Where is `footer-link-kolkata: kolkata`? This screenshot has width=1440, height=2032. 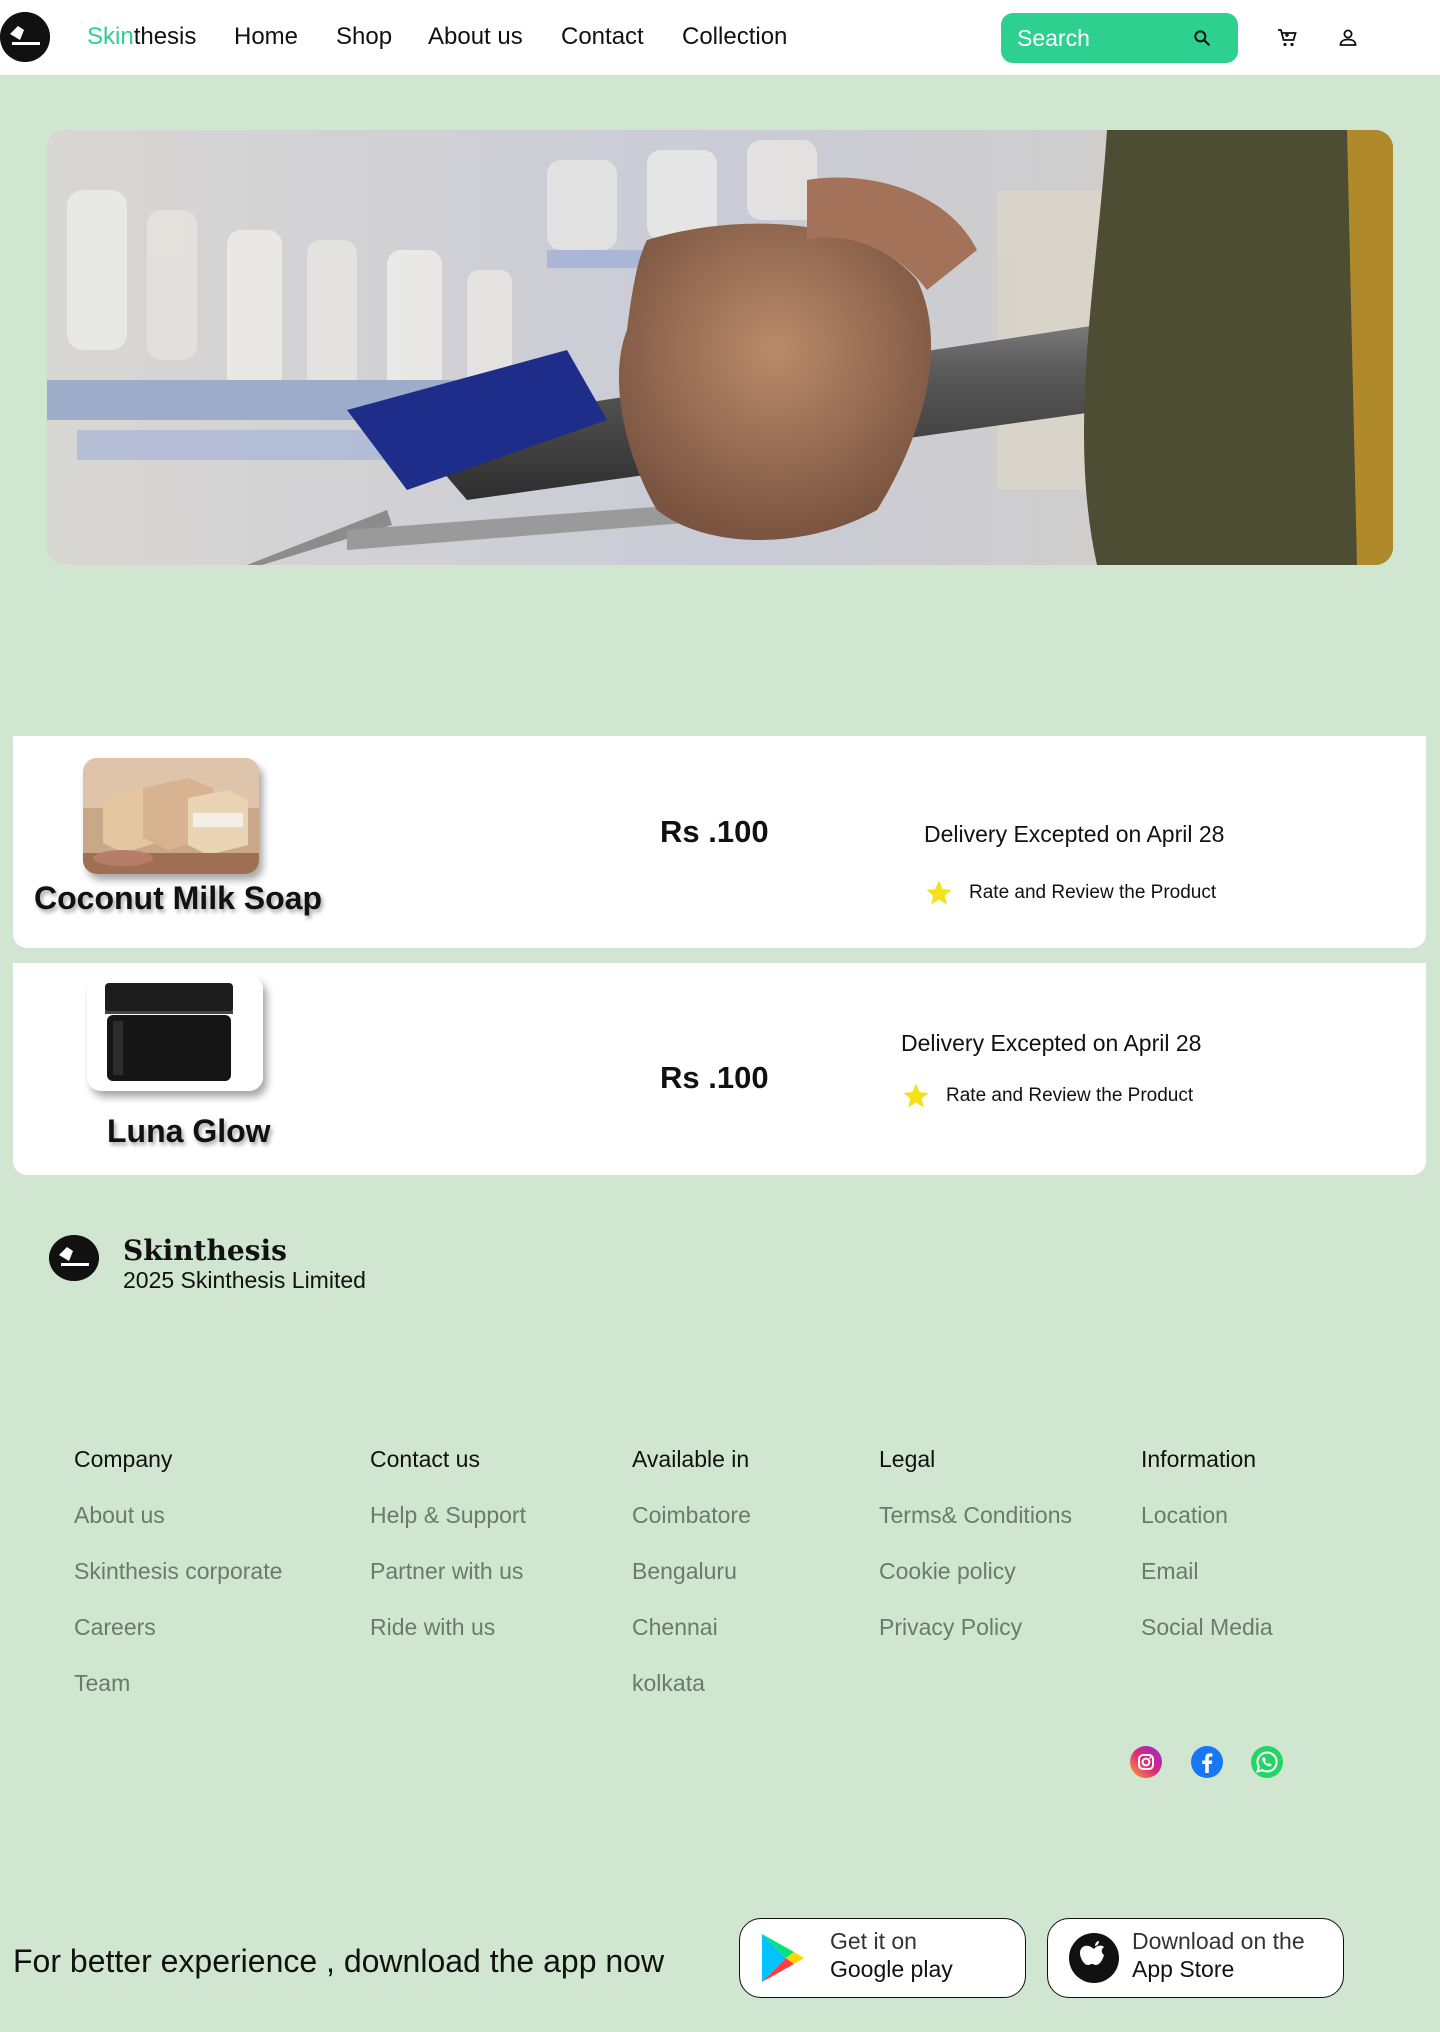
footer-link-kolkata: kolkata is located at coordinates (668, 1683).